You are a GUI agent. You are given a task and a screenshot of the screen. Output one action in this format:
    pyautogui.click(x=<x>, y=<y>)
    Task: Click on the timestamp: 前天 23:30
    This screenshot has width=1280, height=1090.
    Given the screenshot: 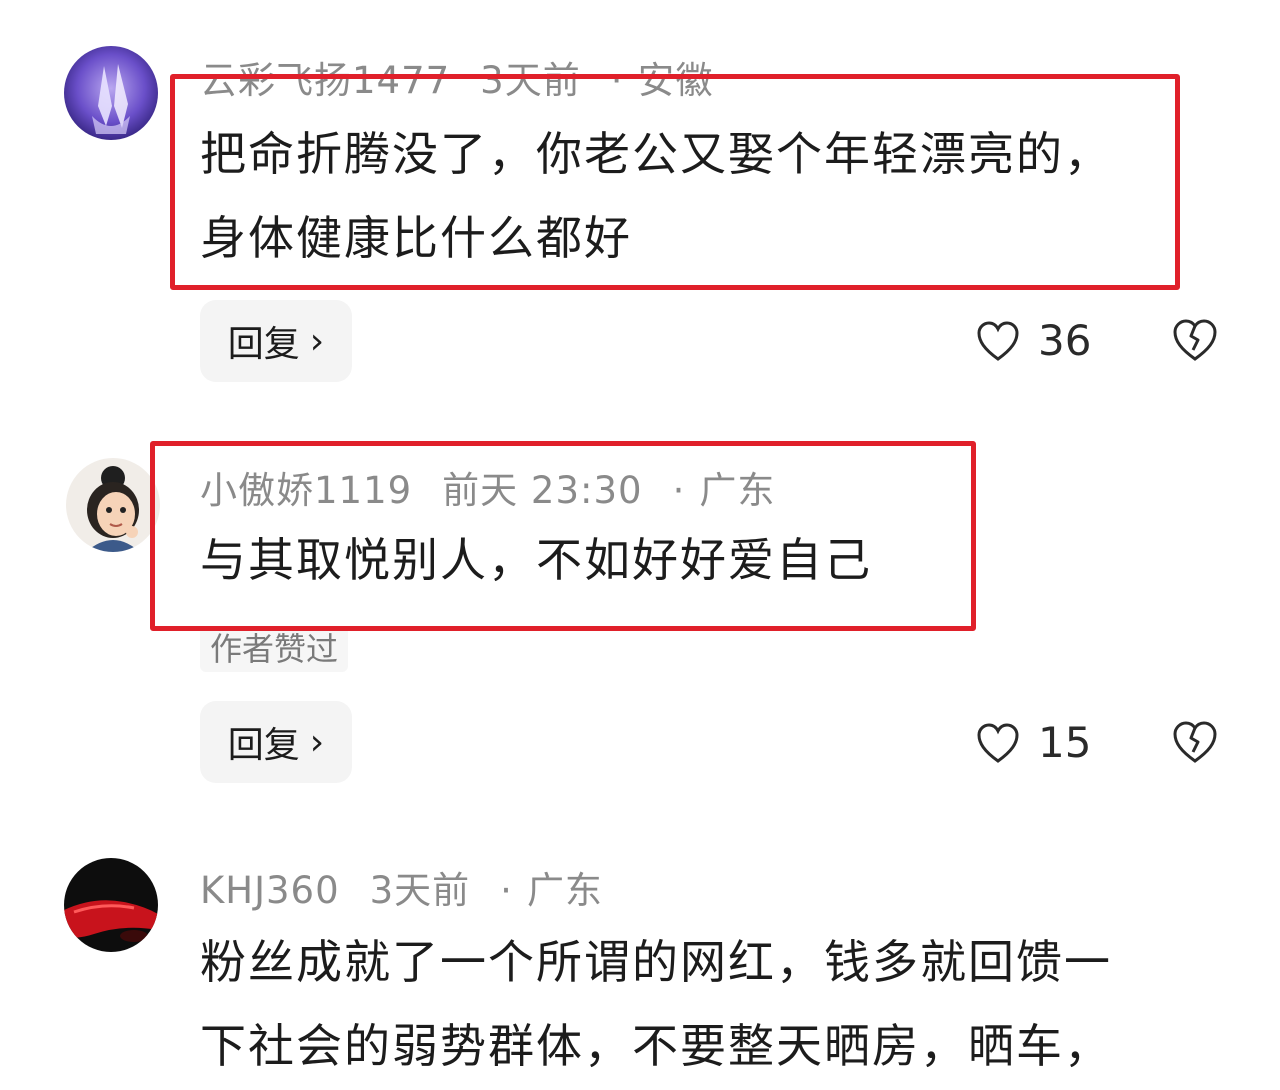 What is the action you would take?
    pyautogui.click(x=542, y=490)
    